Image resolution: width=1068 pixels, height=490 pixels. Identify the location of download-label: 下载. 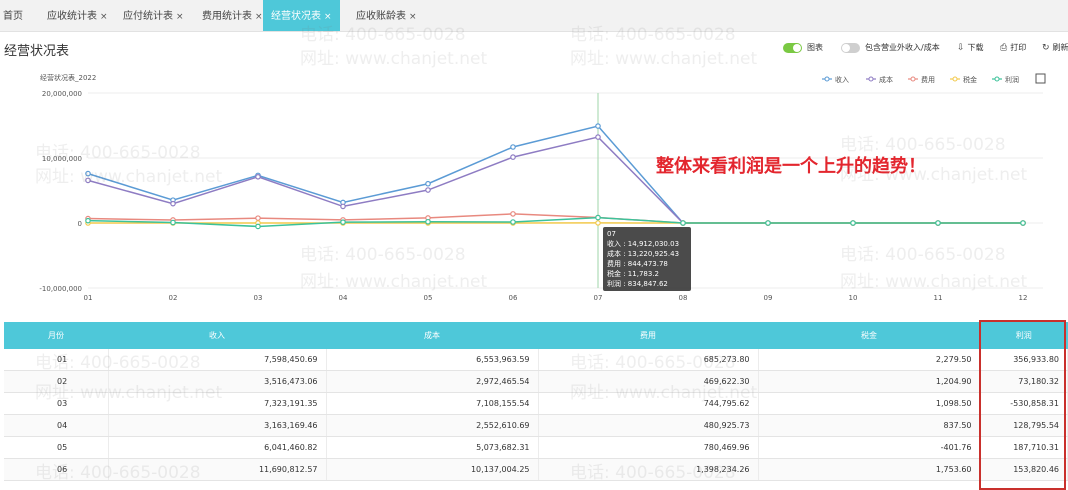
(976, 47).